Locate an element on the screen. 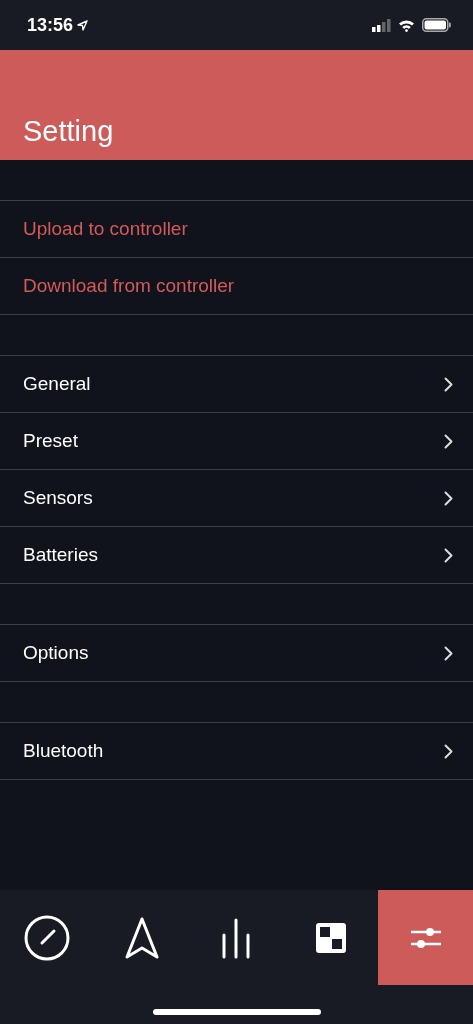  menu-row: Sensors is located at coordinates (236, 498).